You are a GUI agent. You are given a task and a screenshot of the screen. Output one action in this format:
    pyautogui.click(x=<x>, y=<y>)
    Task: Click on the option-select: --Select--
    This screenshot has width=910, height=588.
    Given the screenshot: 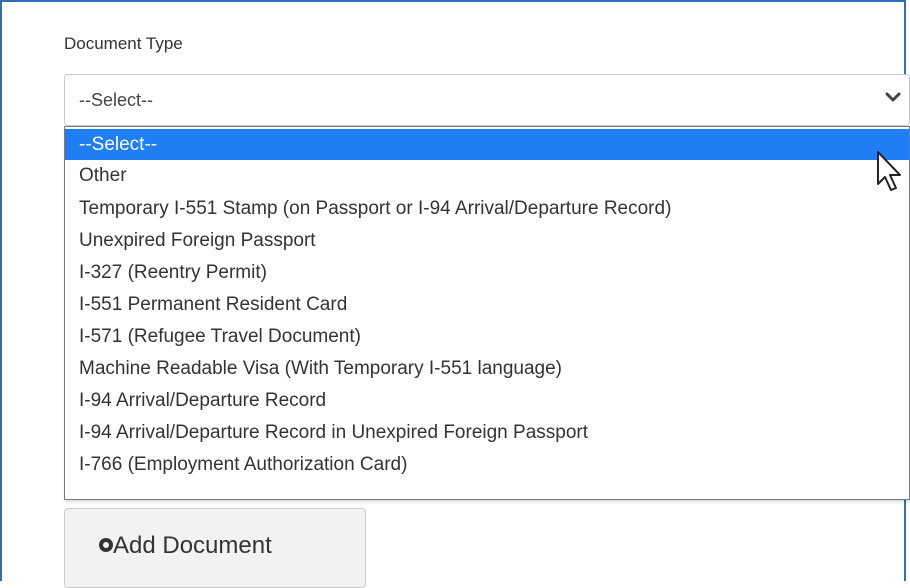 What is the action you would take?
    pyautogui.click(x=487, y=144)
    